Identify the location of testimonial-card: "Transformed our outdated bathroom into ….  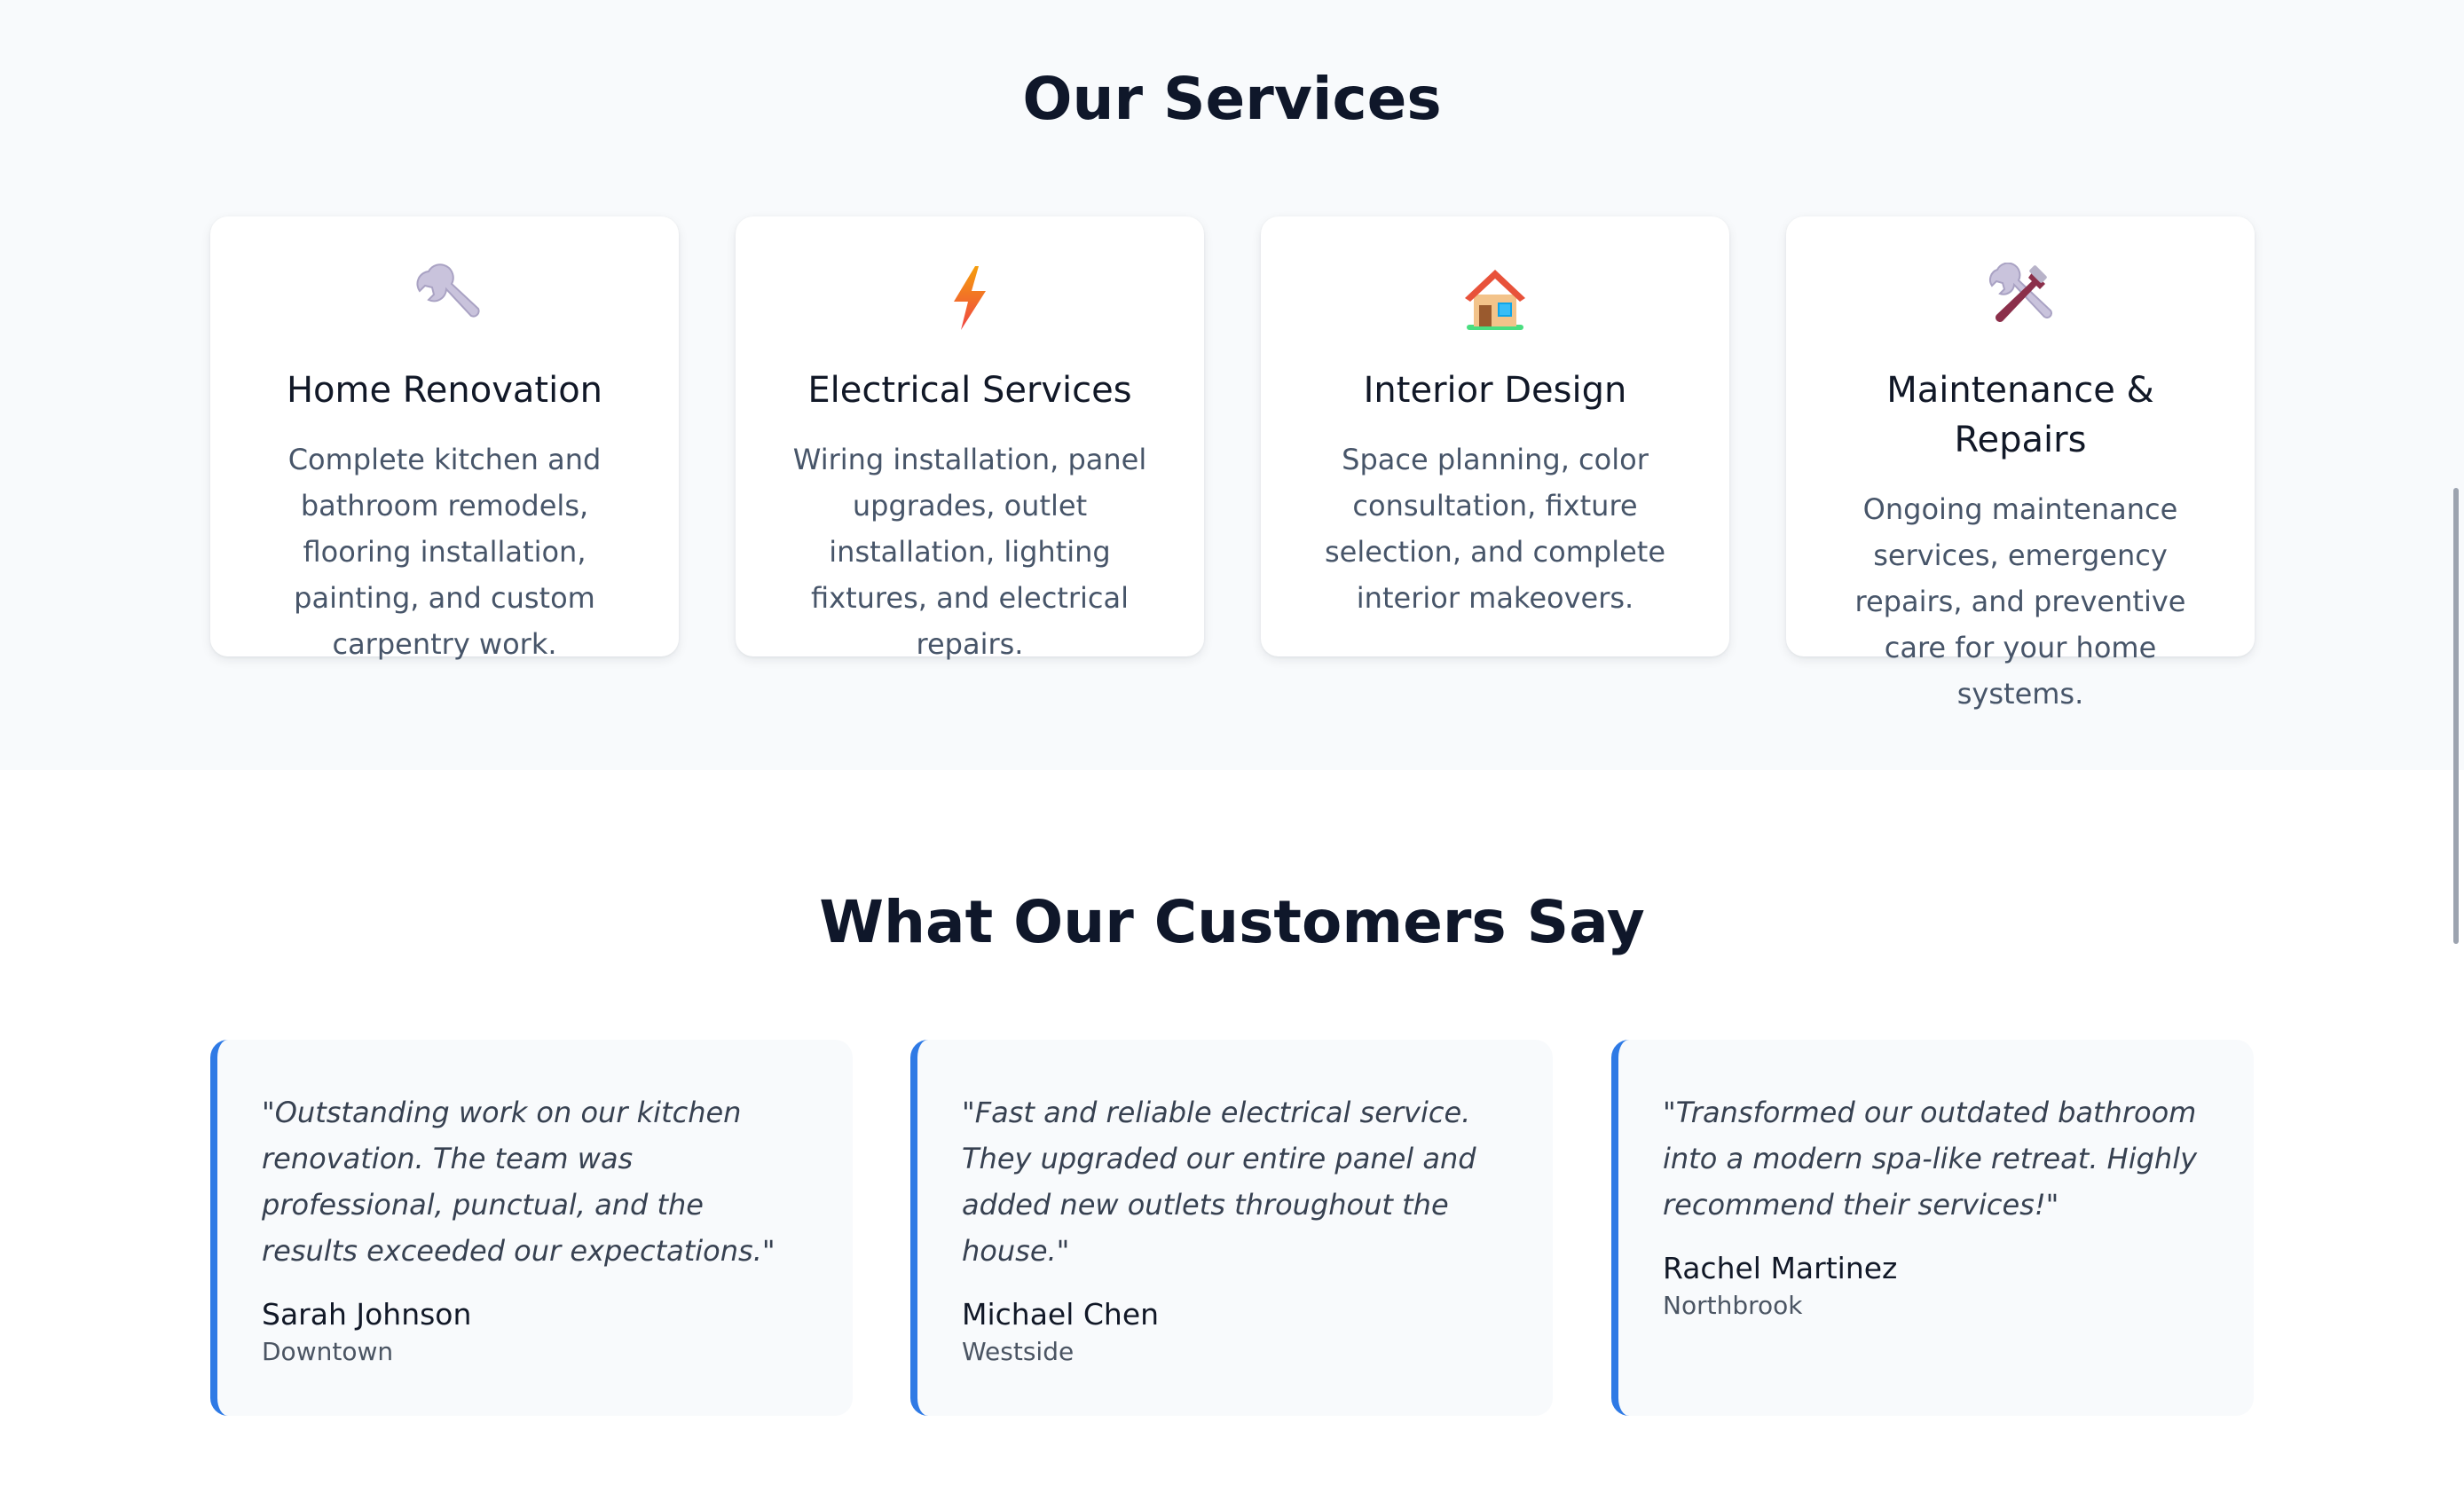
(1932, 1228).